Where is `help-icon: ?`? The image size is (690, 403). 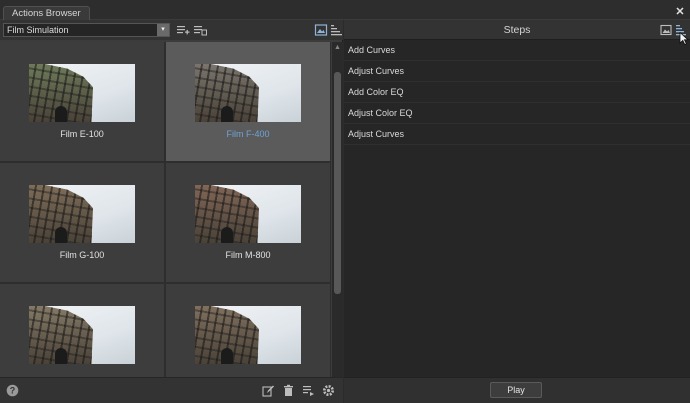 help-icon: ? is located at coordinates (12, 390).